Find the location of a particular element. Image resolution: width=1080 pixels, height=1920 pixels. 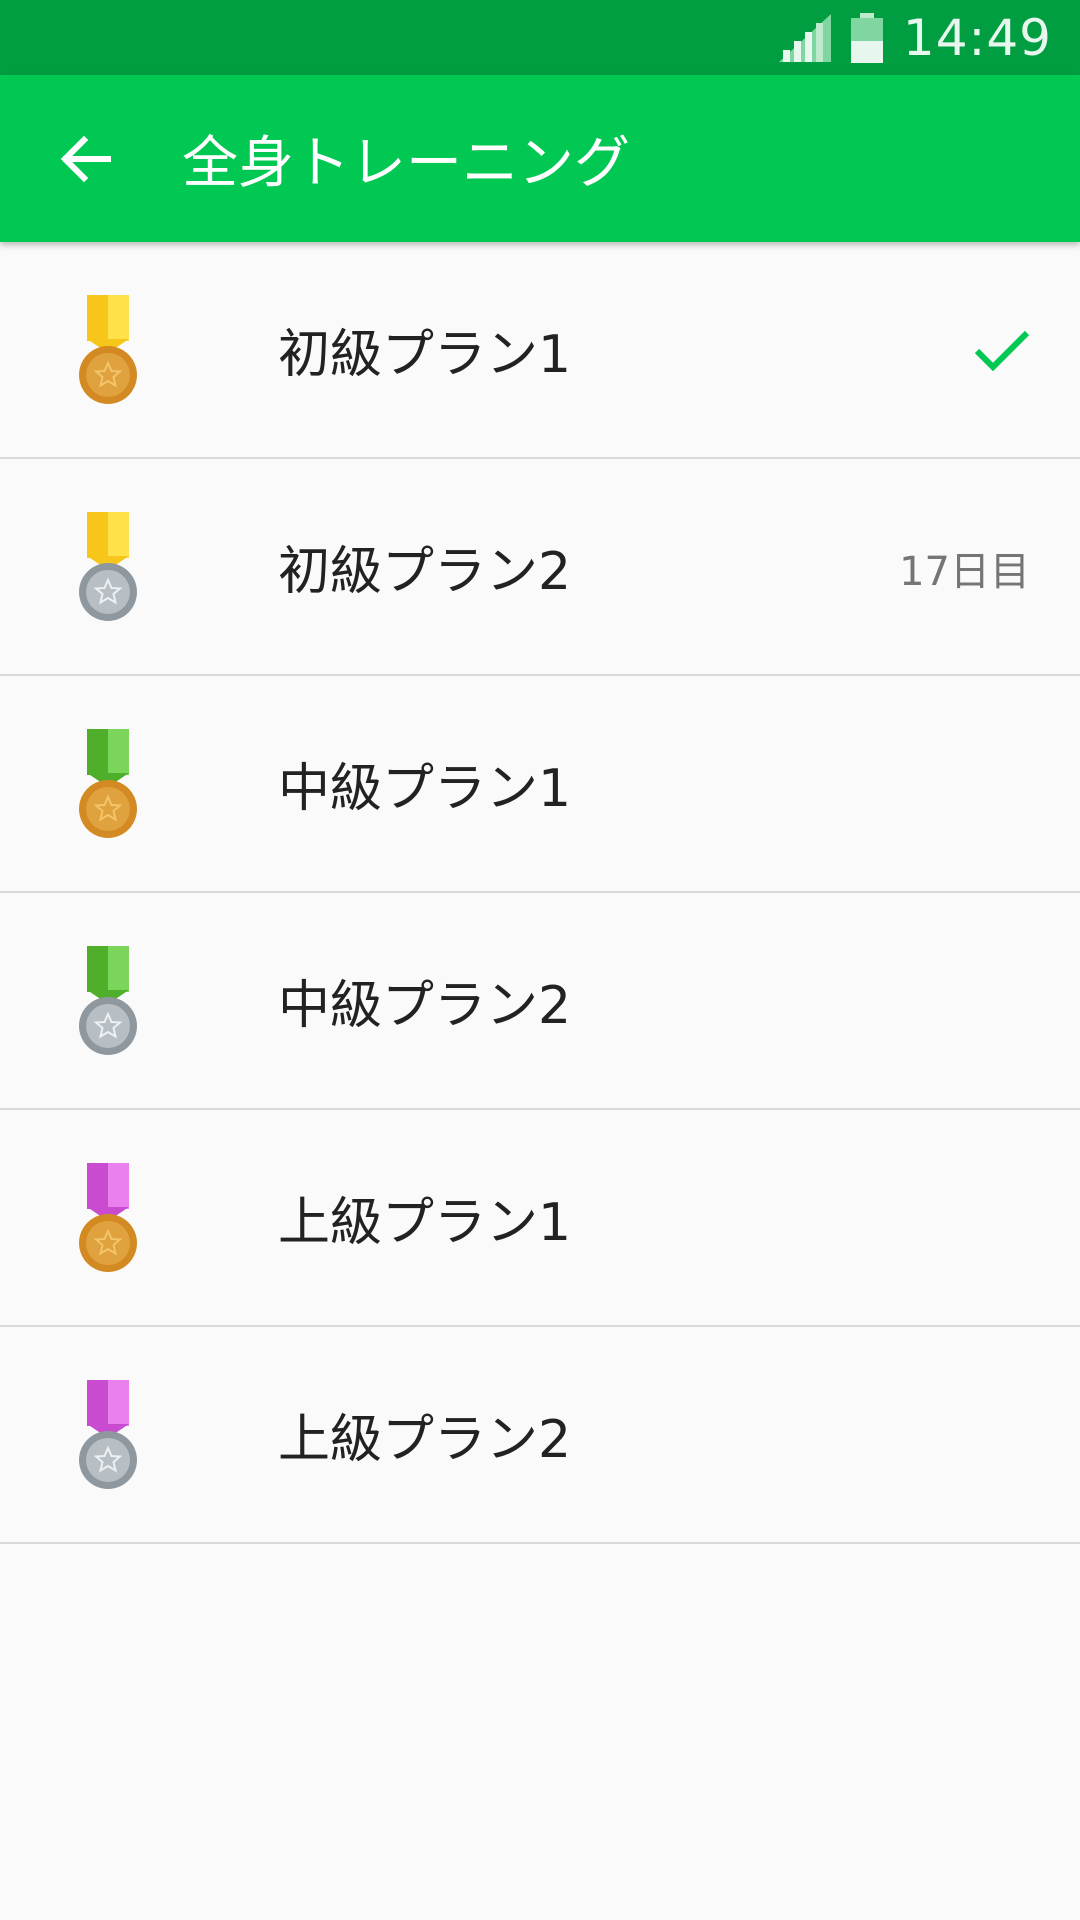

plan-label: 中級プラン1 is located at coordinates (425, 789).